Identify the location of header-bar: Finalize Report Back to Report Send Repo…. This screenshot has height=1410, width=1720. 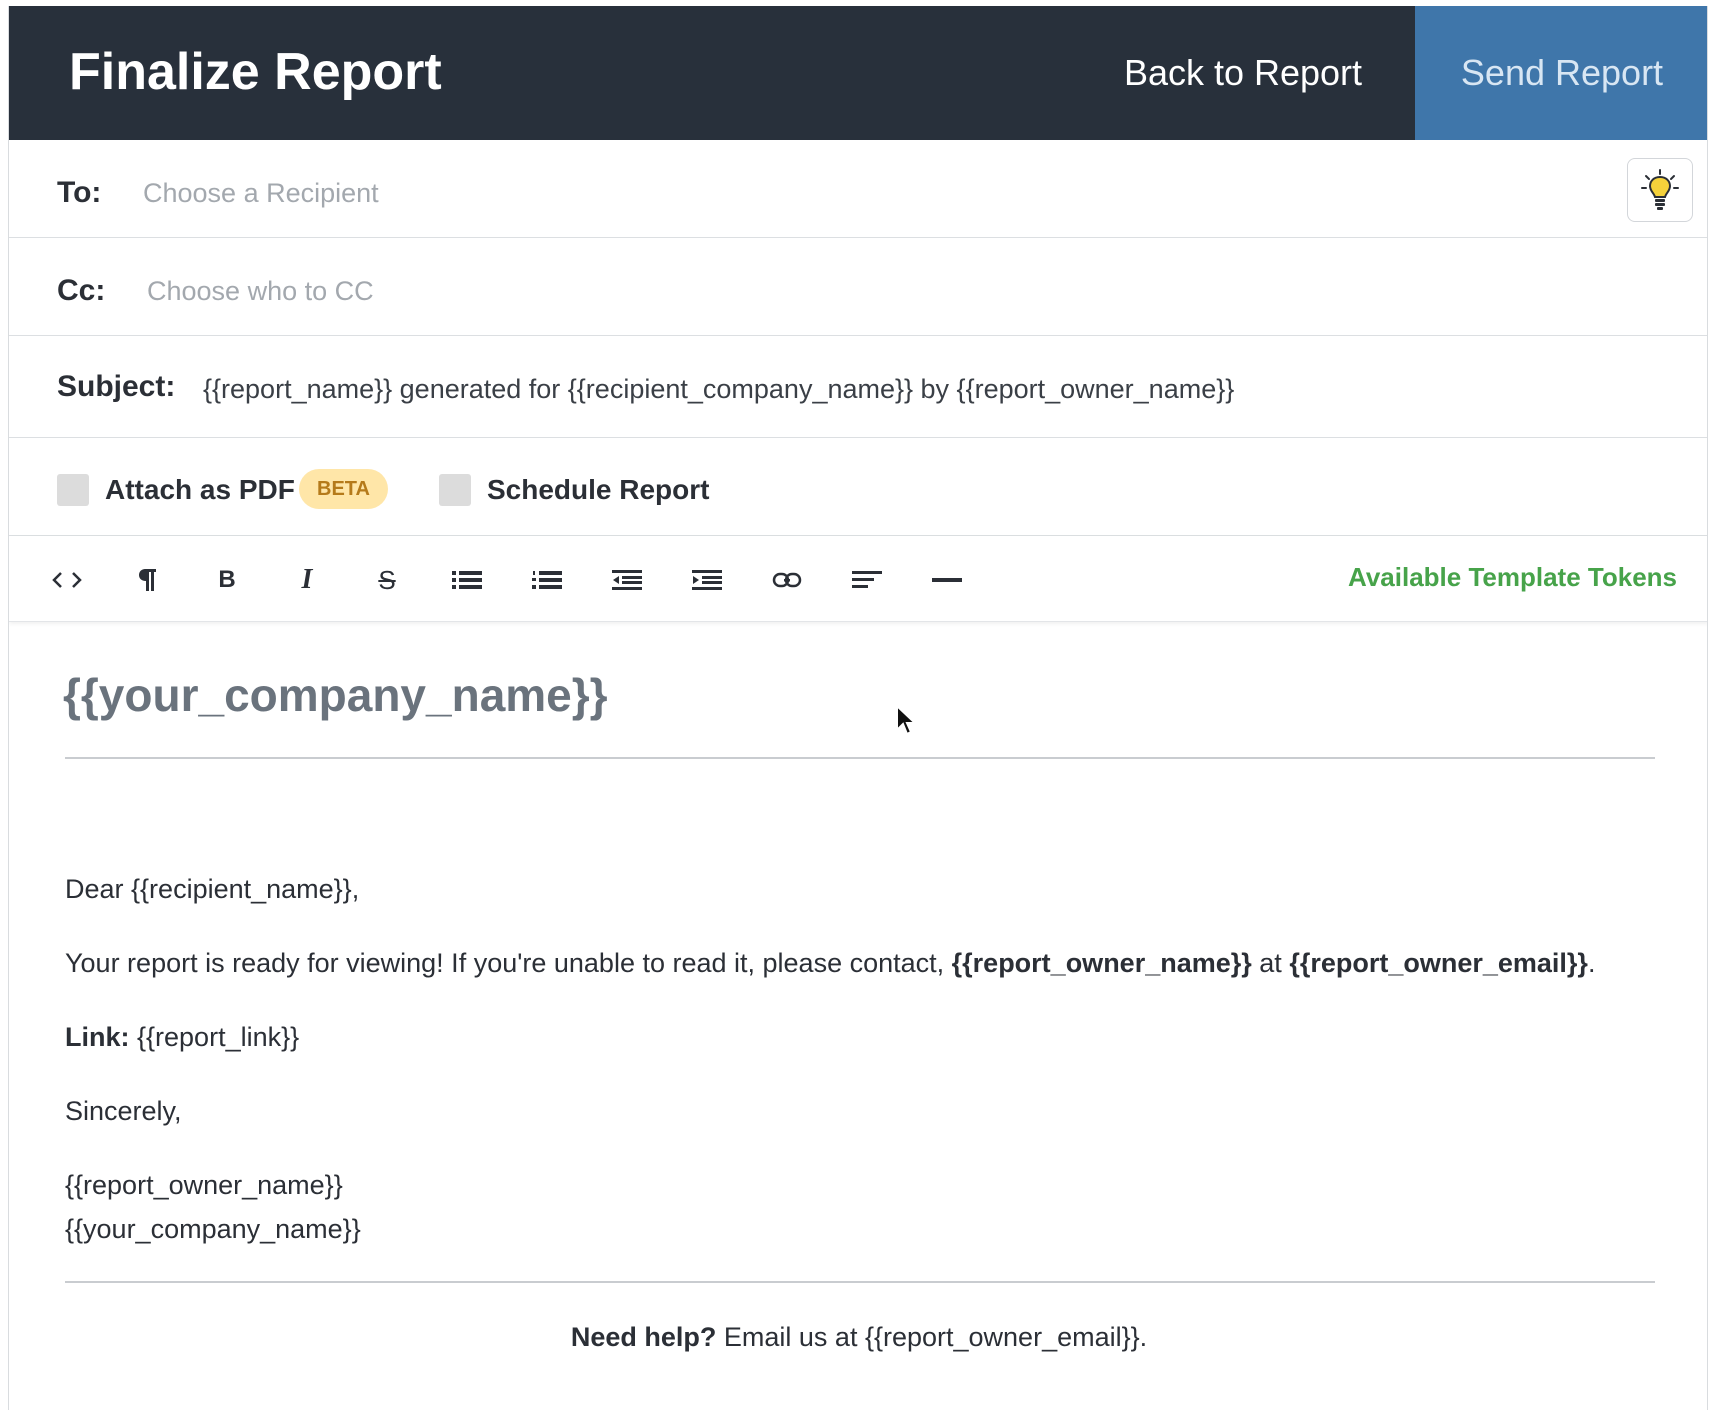
(858, 73).